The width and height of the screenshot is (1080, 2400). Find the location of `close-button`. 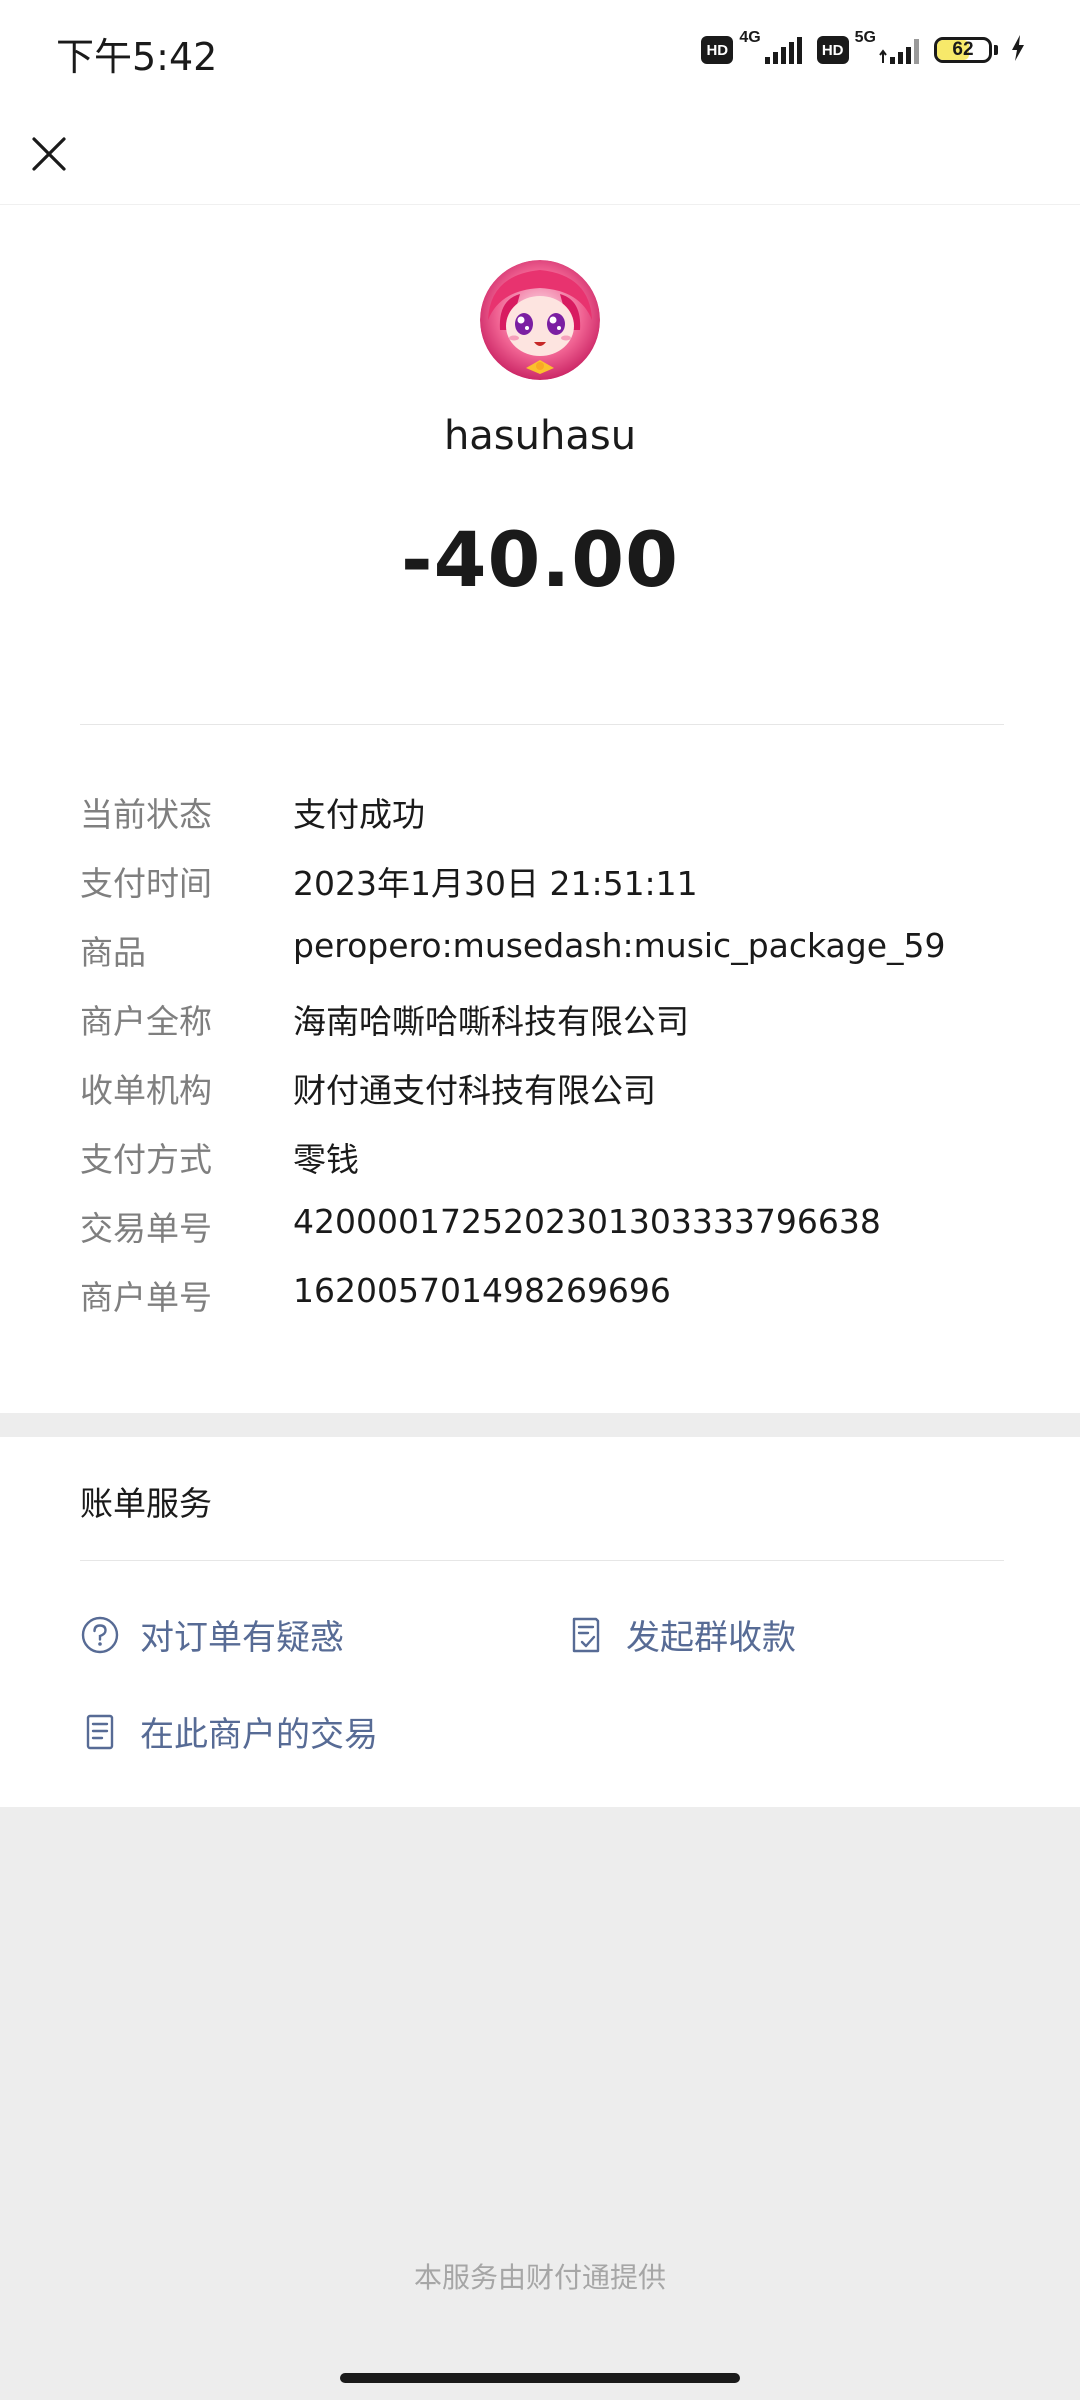

close-button is located at coordinates (49, 154).